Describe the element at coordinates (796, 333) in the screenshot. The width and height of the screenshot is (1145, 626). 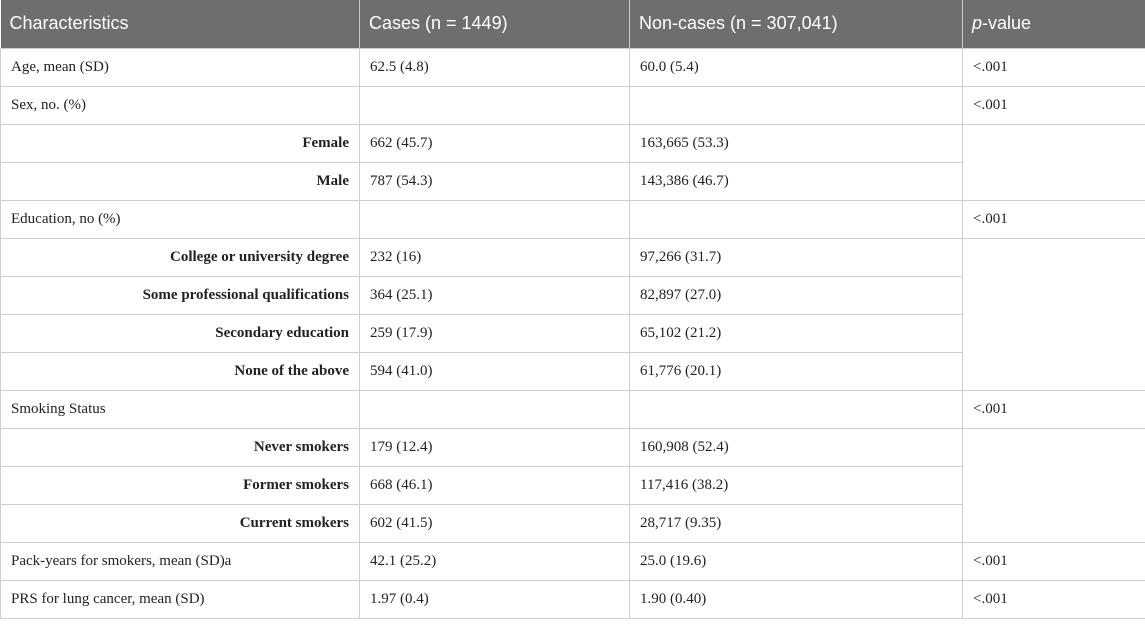
I see `noncases-cell: 65,102 (21.2)` at that location.